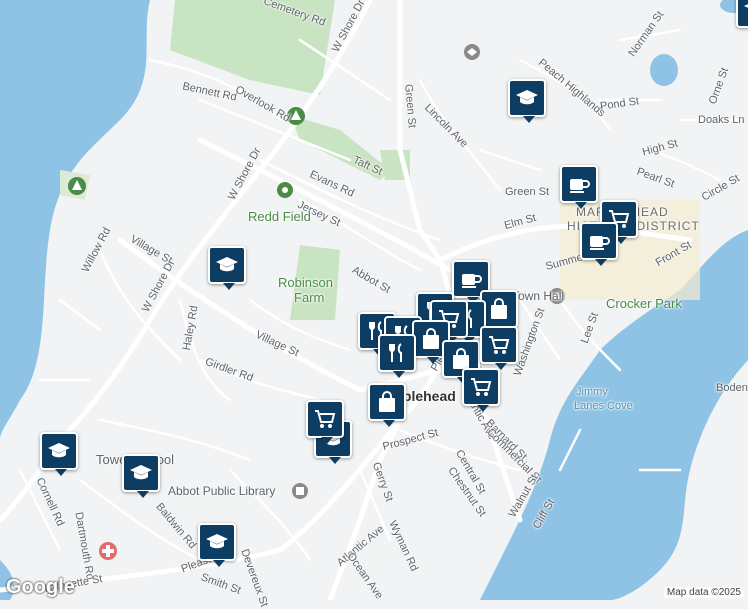 The image size is (748, 609). Describe the element at coordinates (397, 356) in the screenshot. I see `restaurant-pin-icon` at that location.